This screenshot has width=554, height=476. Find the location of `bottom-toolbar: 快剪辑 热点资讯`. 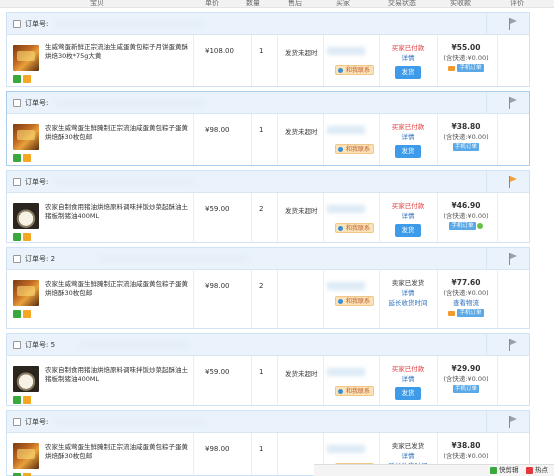

bottom-toolbar: 快剪辑 热点资讯 is located at coordinates (434, 470).